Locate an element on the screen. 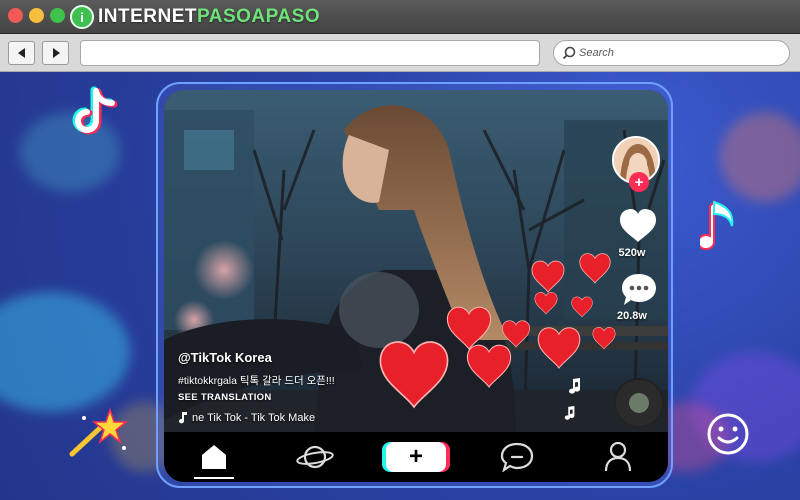 The height and width of the screenshot is (500, 800). music-note-icon is located at coordinates (717, 225).